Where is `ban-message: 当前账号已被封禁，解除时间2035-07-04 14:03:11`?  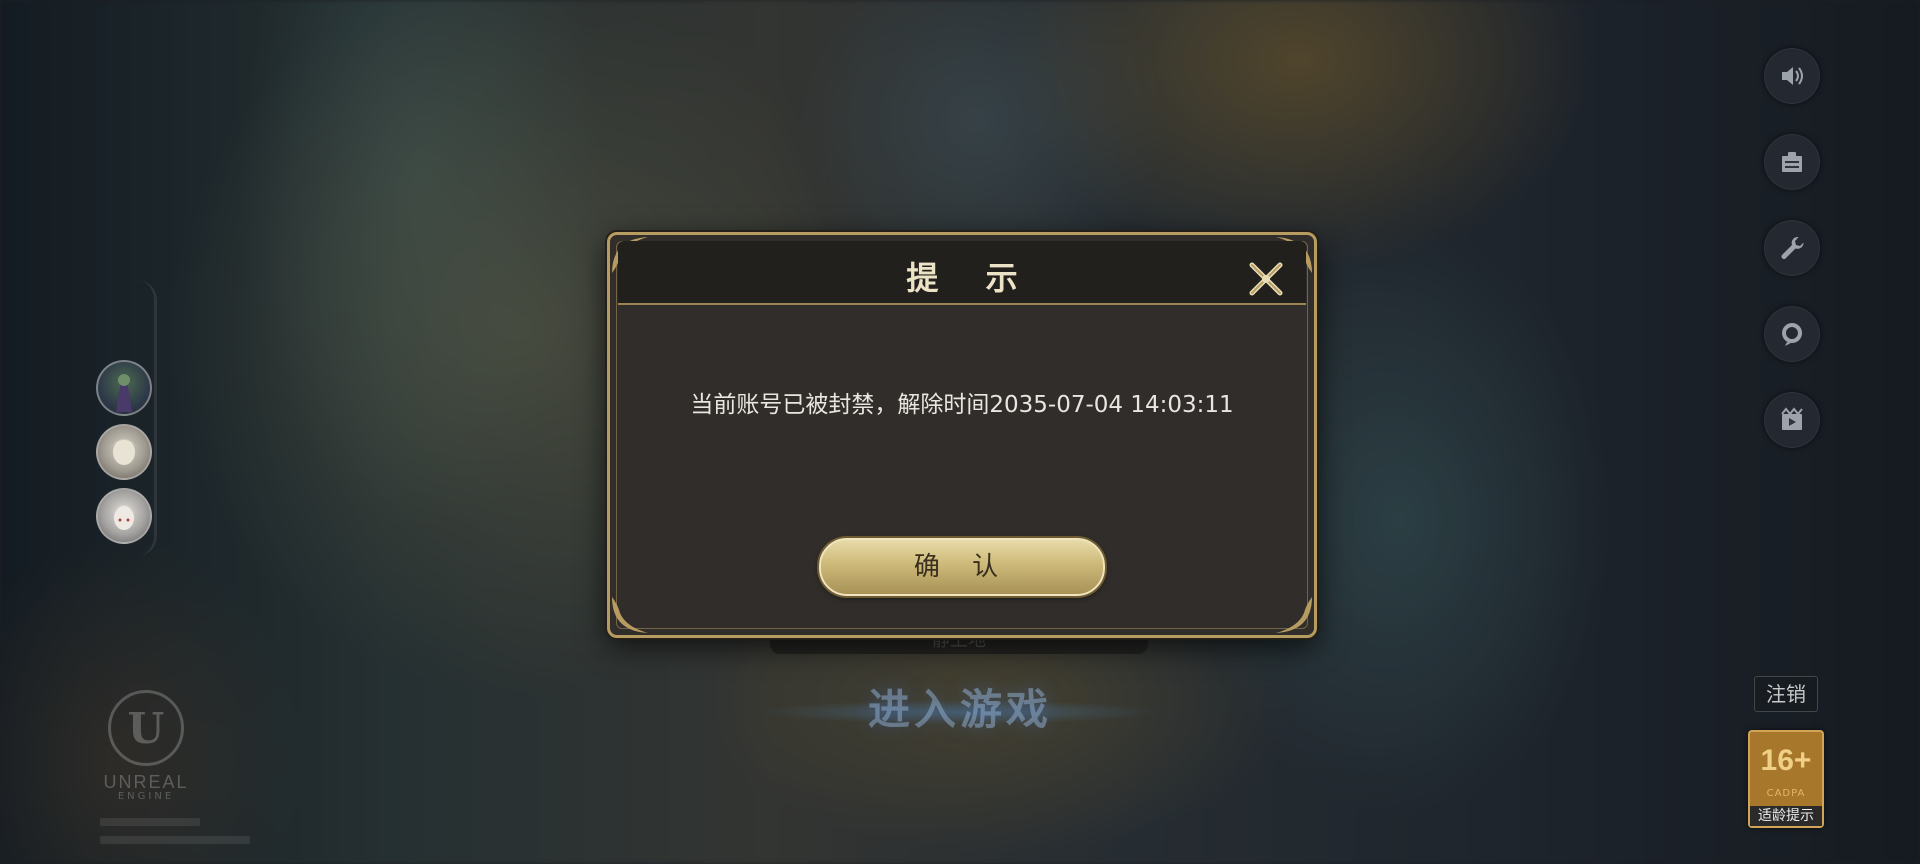
ban-message: 当前账号已被封禁，解除时间2035-07-04 14:03:11 is located at coordinates (962, 405).